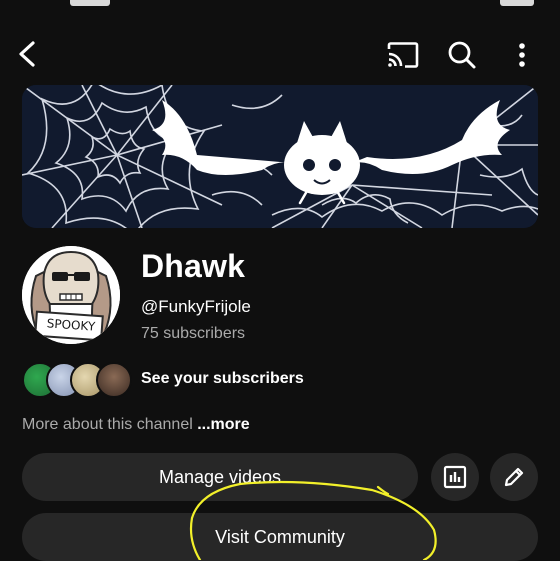  I want to click on visit-community-label: Visit Community, so click(280, 536).